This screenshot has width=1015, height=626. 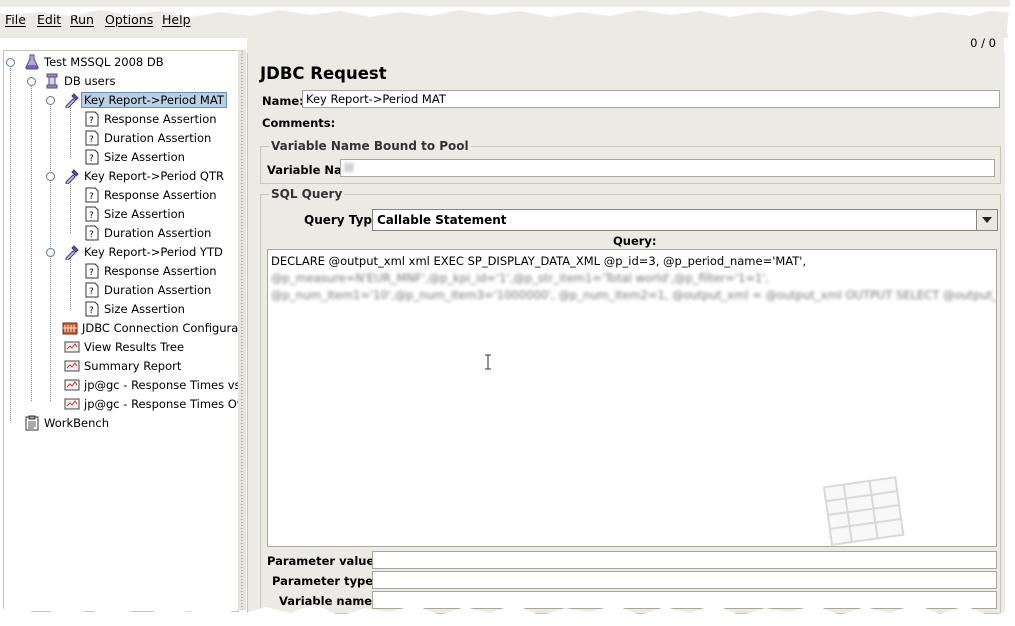 What do you see at coordinates (90, 81) in the screenshot?
I see `tree-item-label: DB users` at bounding box center [90, 81].